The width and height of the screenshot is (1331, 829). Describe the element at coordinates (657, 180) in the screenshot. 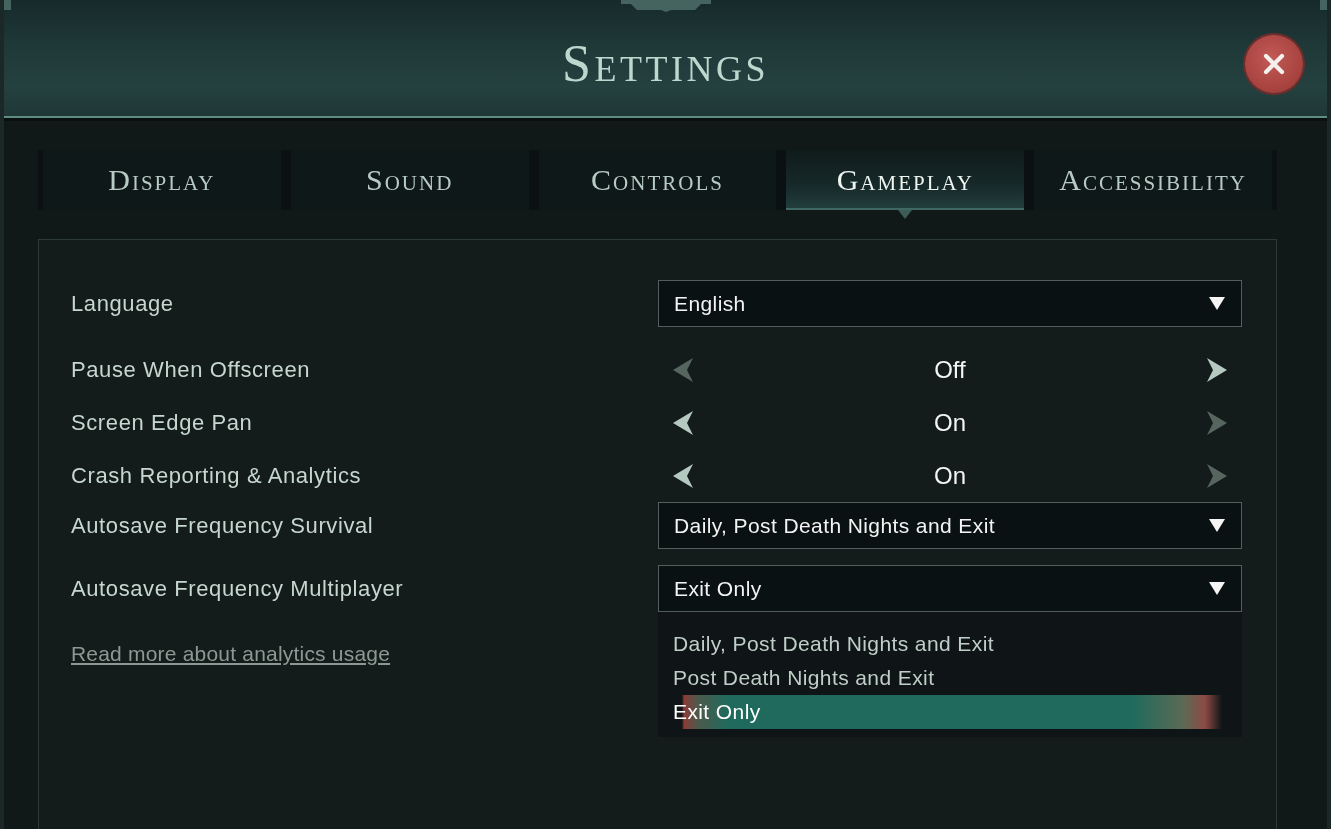

I see `tab: Controls` at that location.